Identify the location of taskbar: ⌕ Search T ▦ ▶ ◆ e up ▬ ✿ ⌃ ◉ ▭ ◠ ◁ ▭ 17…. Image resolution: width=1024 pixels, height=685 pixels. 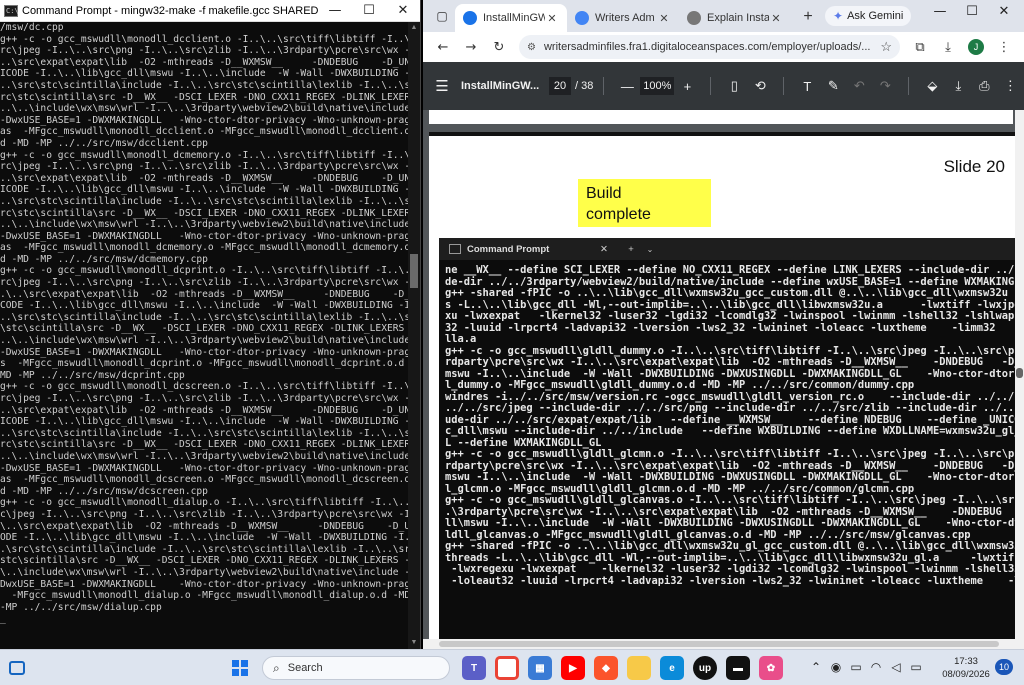
(512, 667).